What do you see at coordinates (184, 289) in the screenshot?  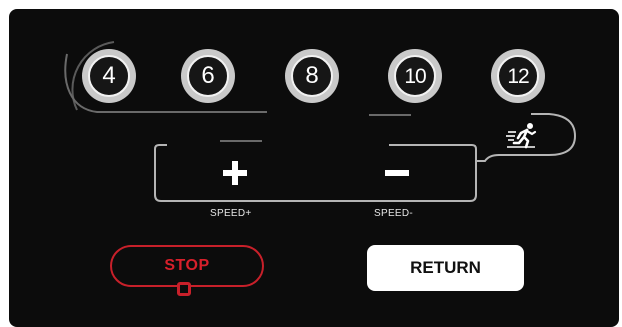 I see `stop-indicator-icon` at bounding box center [184, 289].